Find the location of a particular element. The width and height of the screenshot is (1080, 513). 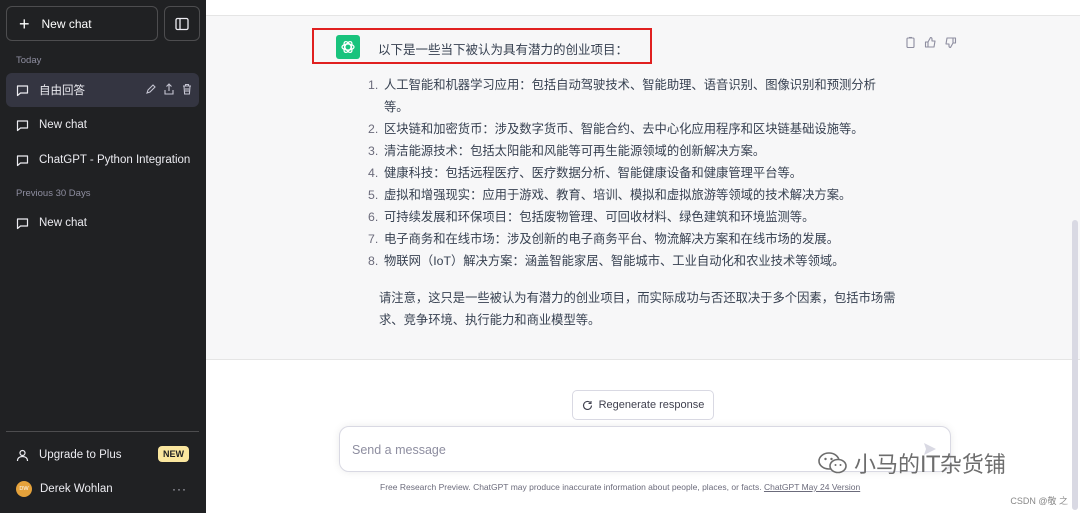

list-text: 虚拟和增强现实：应用于游戏、教育、培训、模拟和虚拟旅游等领域的技术解决方案。 is located at coordinates (618, 195).